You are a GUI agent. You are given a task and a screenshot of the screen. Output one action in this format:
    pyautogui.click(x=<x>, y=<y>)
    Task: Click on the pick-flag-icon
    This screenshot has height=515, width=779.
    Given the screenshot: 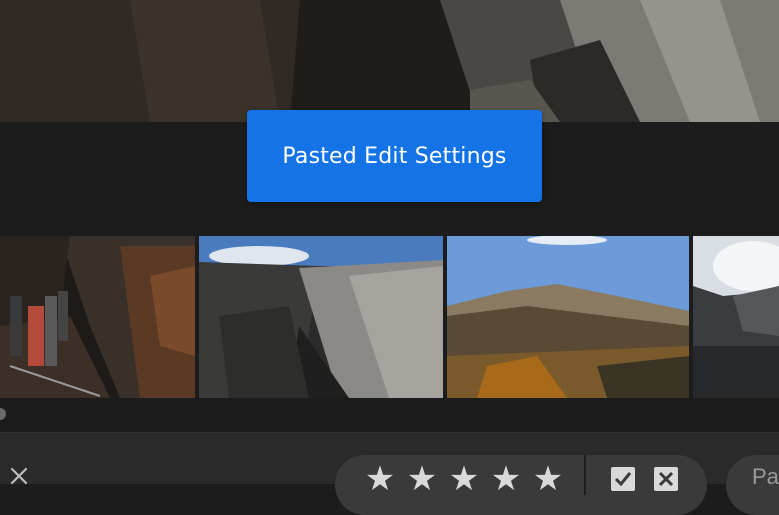 What is the action you would take?
    pyautogui.click(x=623, y=479)
    